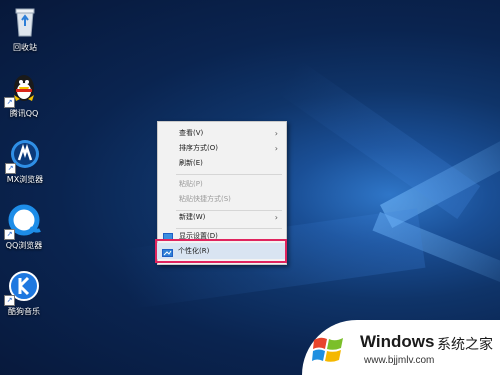 The image size is (500, 375). I want to click on recycle-bin-icon, so click(25, 22).